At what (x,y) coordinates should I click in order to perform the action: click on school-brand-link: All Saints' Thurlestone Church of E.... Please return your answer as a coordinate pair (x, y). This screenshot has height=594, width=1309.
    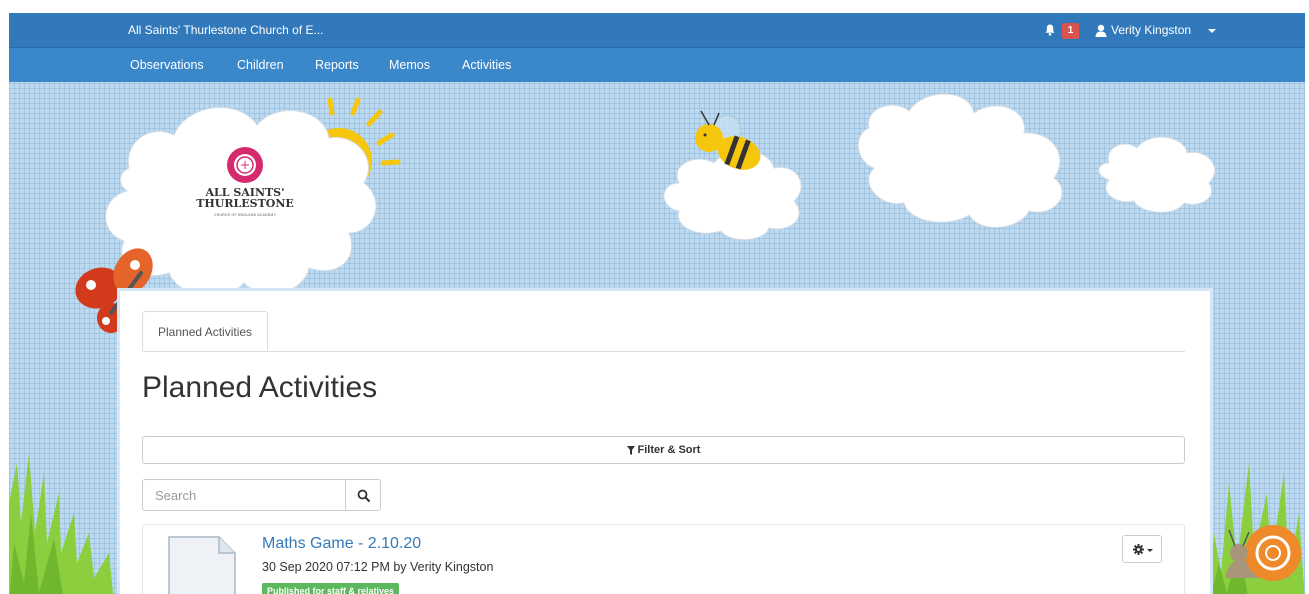
    Looking at the image, I should click on (226, 30).